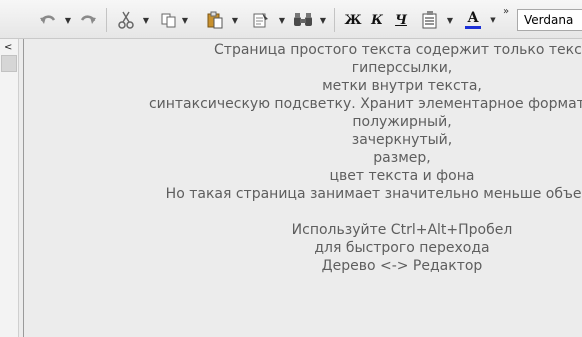  I want to click on editor-line: Используйте Ctrl+Alt+Пробел, so click(402, 230).